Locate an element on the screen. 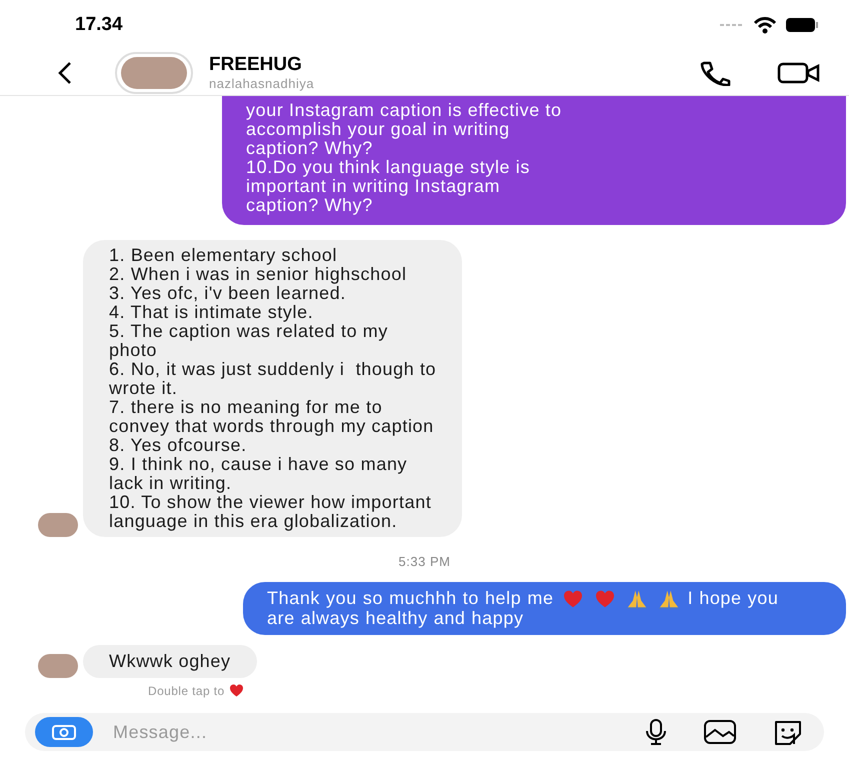 Image resolution: width=849 pixels, height=769 pixels. message-text: convey that words through my caption is located at coordinates (272, 426).